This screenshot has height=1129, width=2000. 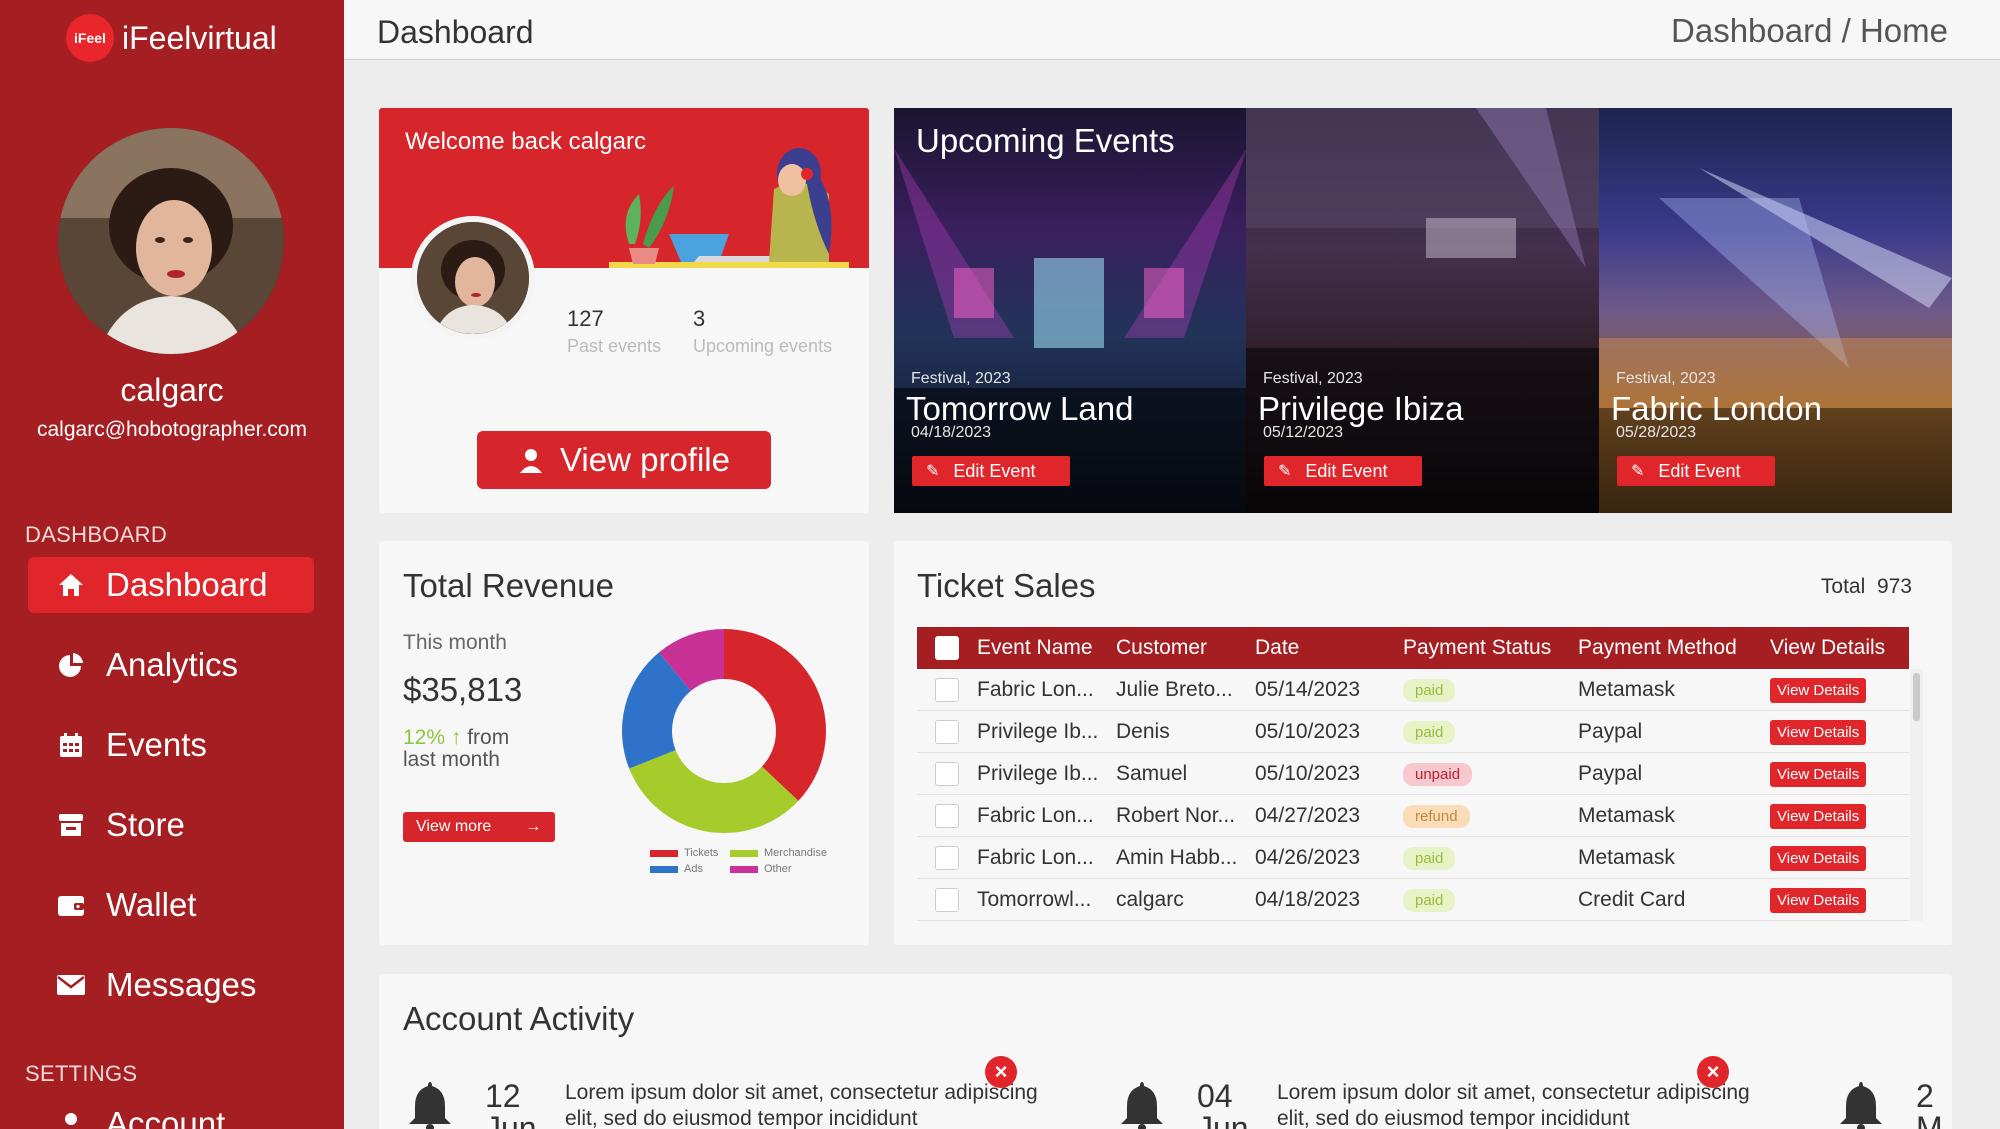 I want to click on bell-icon, so click(x=430, y=1105).